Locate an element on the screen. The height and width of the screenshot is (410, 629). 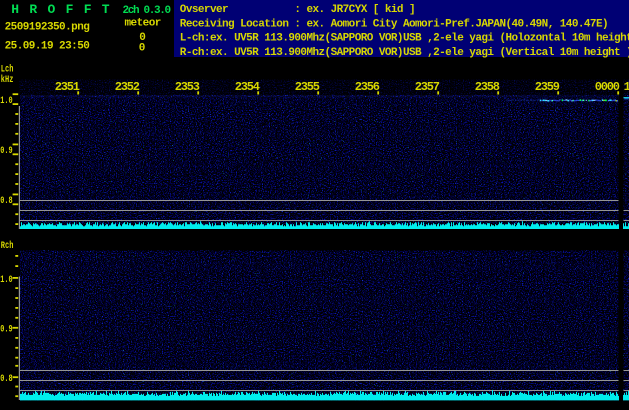
svg-text: 2509192350.png is located at coordinates (47, 27).